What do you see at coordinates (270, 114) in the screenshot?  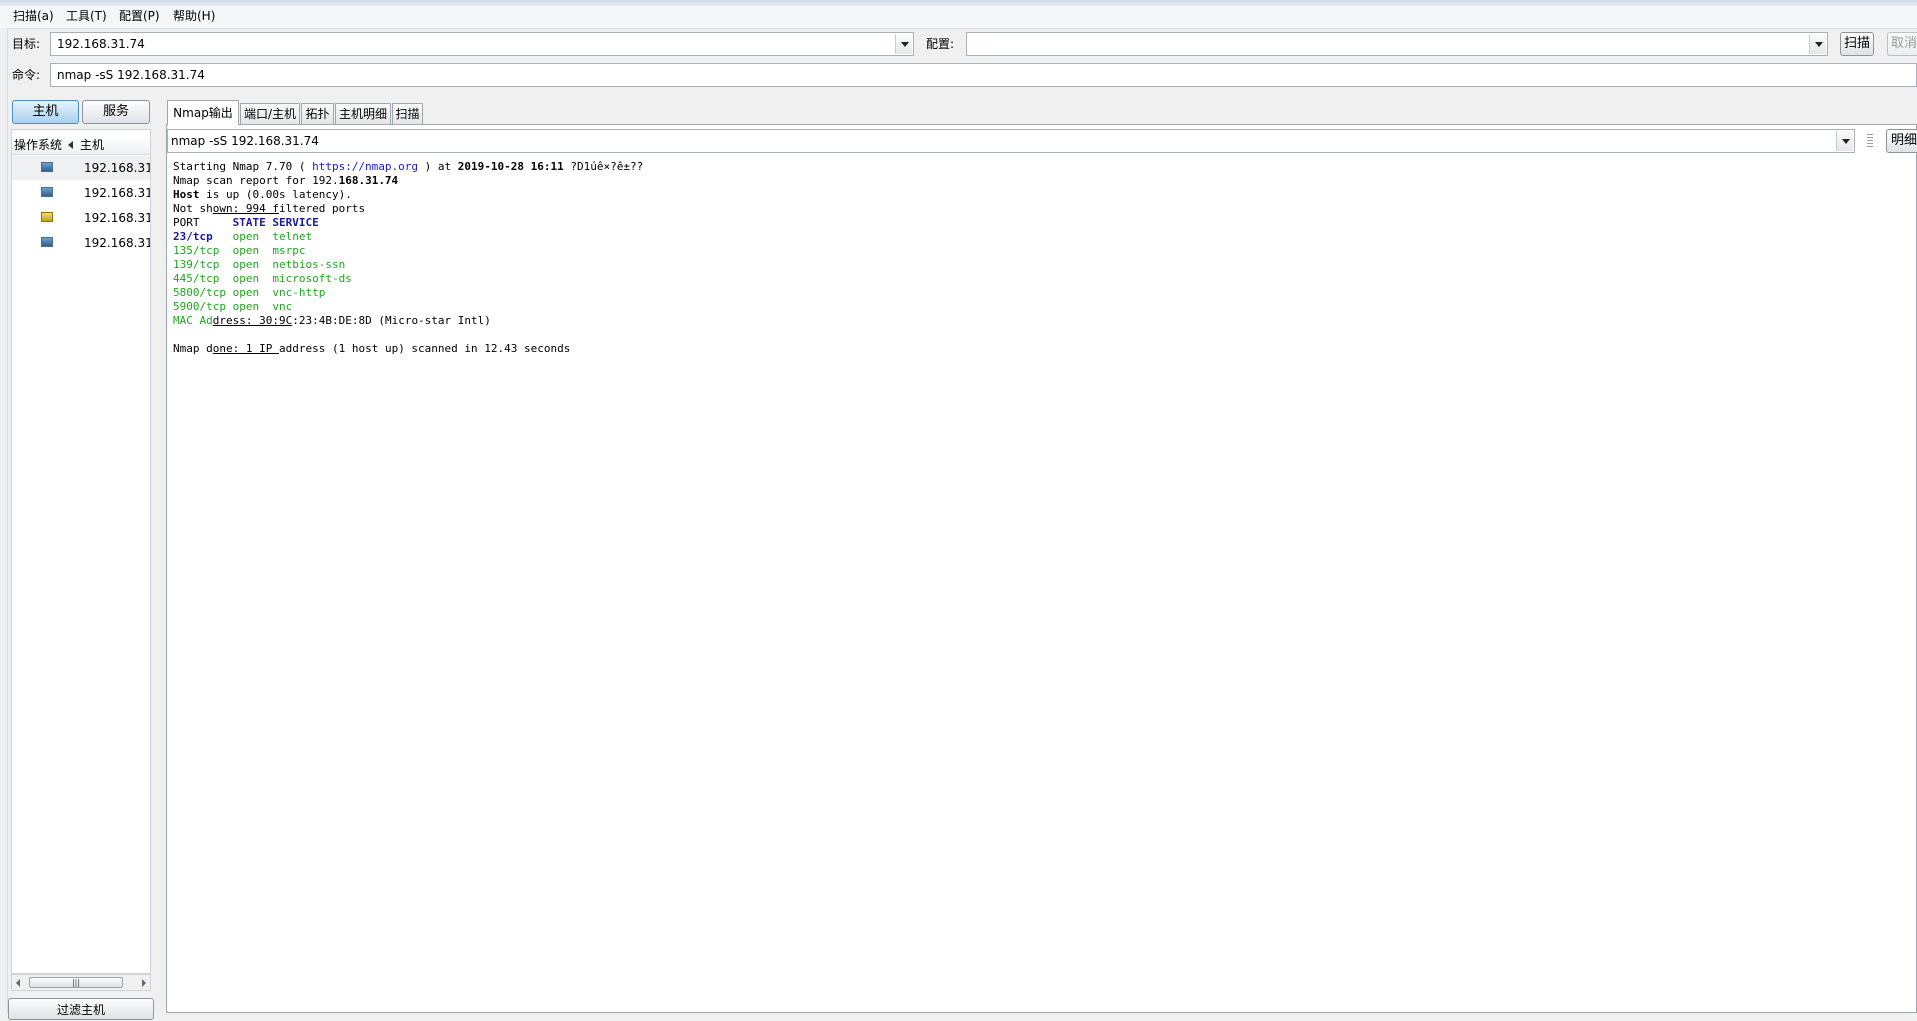 I see `tab-ports-hosts: 端口/主机` at bounding box center [270, 114].